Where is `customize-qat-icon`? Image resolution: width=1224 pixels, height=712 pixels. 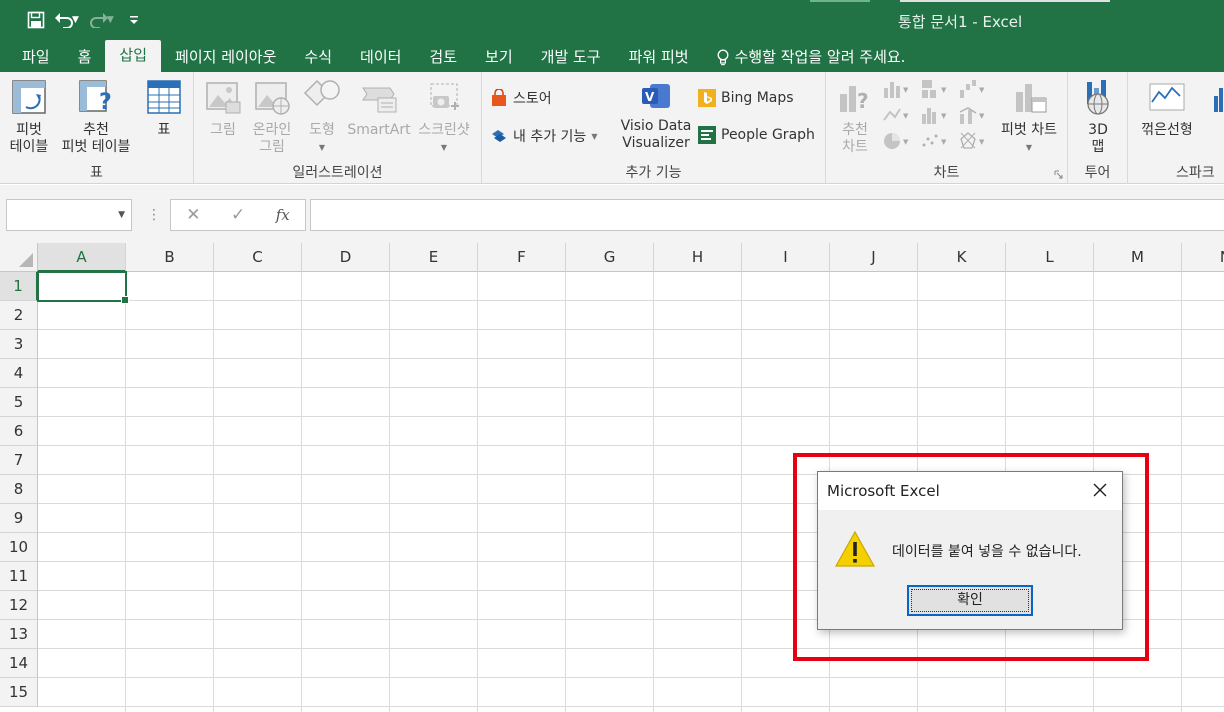
customize-qat-icon is located at coordinates (134, 20).